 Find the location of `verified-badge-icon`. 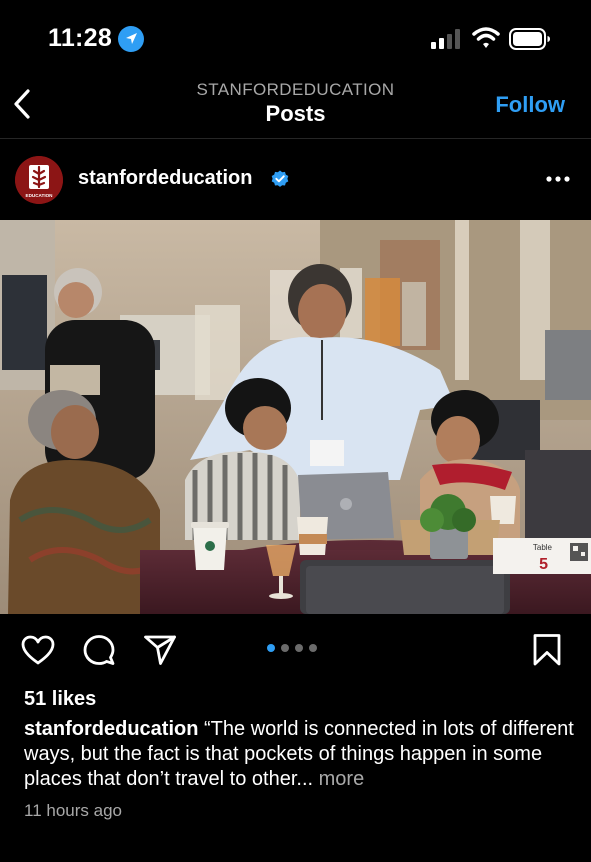

verified-badge-icon is located at coordinates (280, 178).